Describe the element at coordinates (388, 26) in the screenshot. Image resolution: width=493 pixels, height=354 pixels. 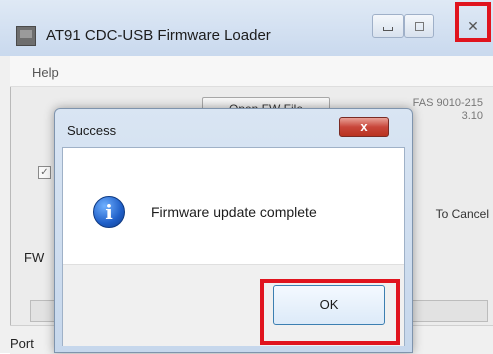
I see `minimize-button` at that location.